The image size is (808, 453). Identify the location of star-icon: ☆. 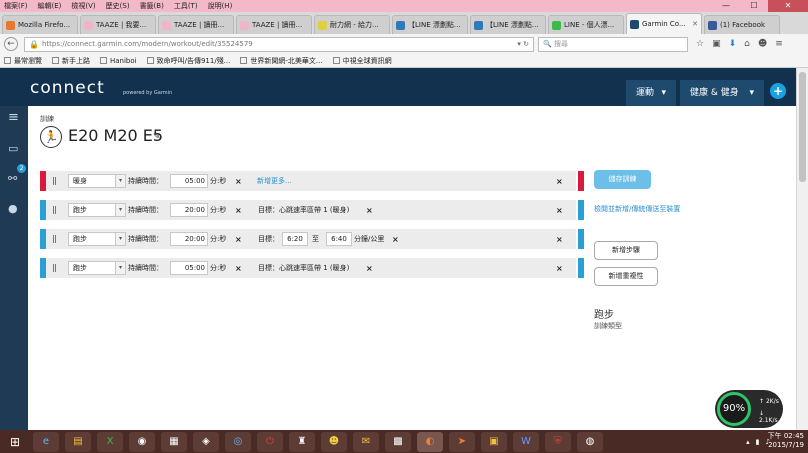
(700, 44).